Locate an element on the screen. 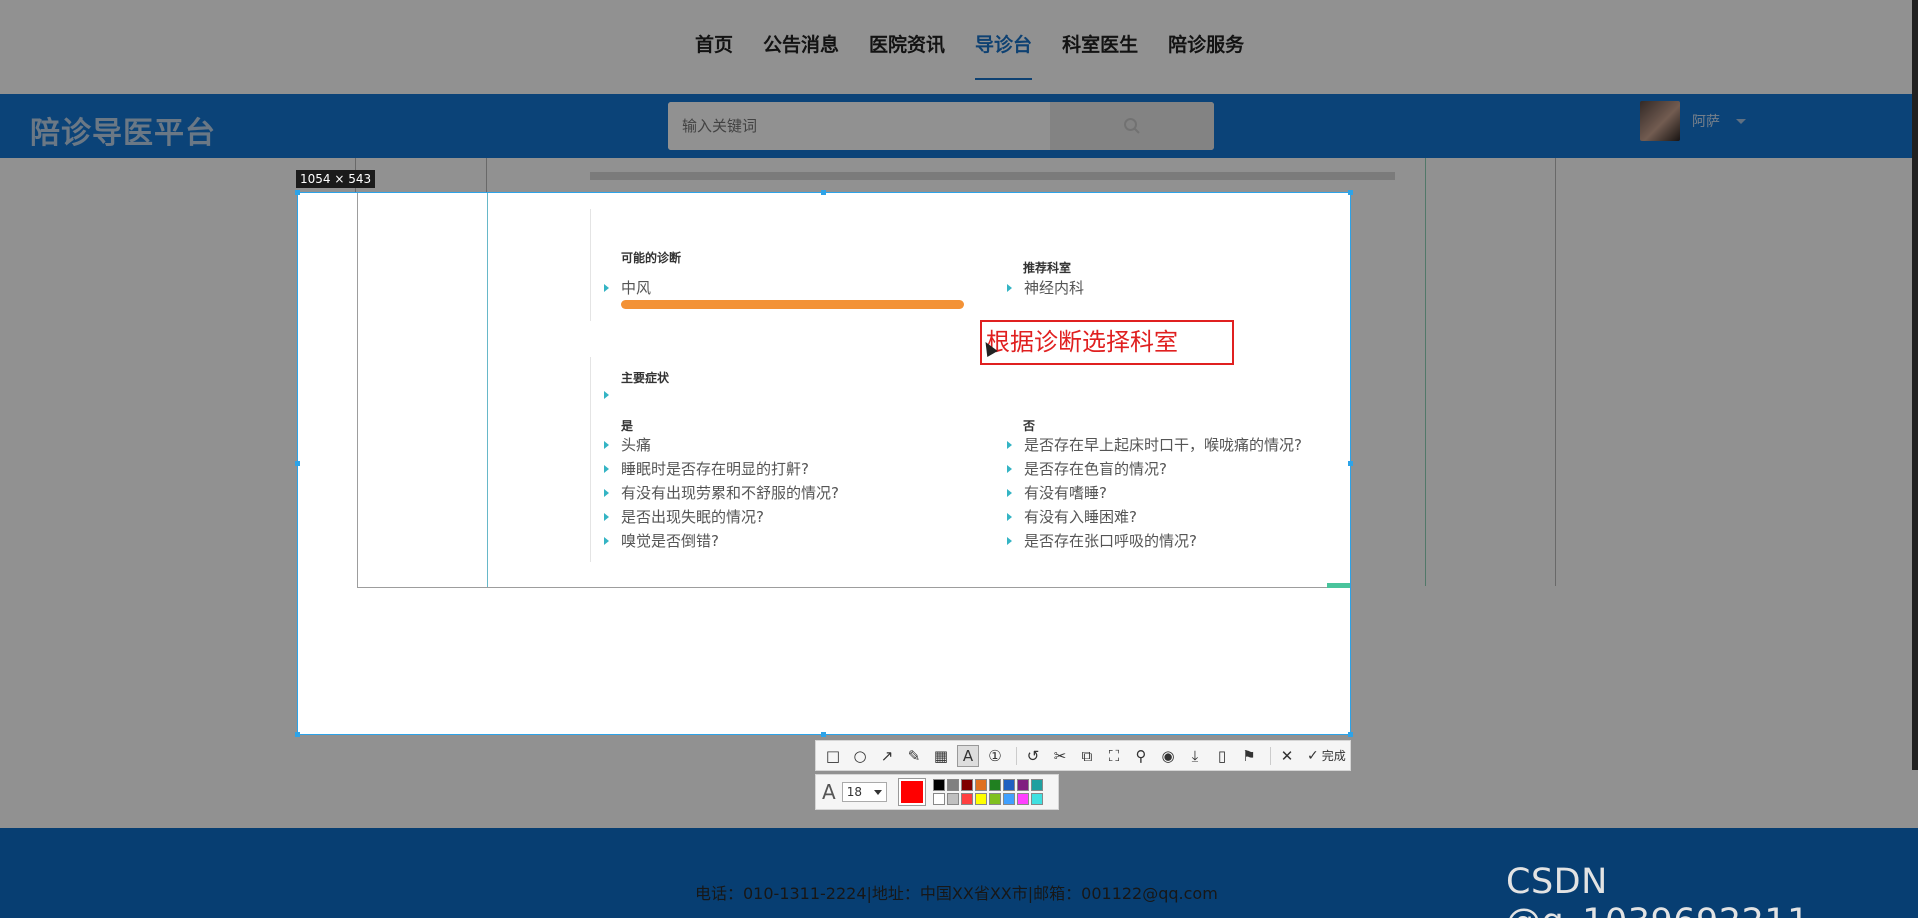 The height and width of the screenshot is (918, 1918). department-value: 神经内科 is located at coordinates (1054, 288).